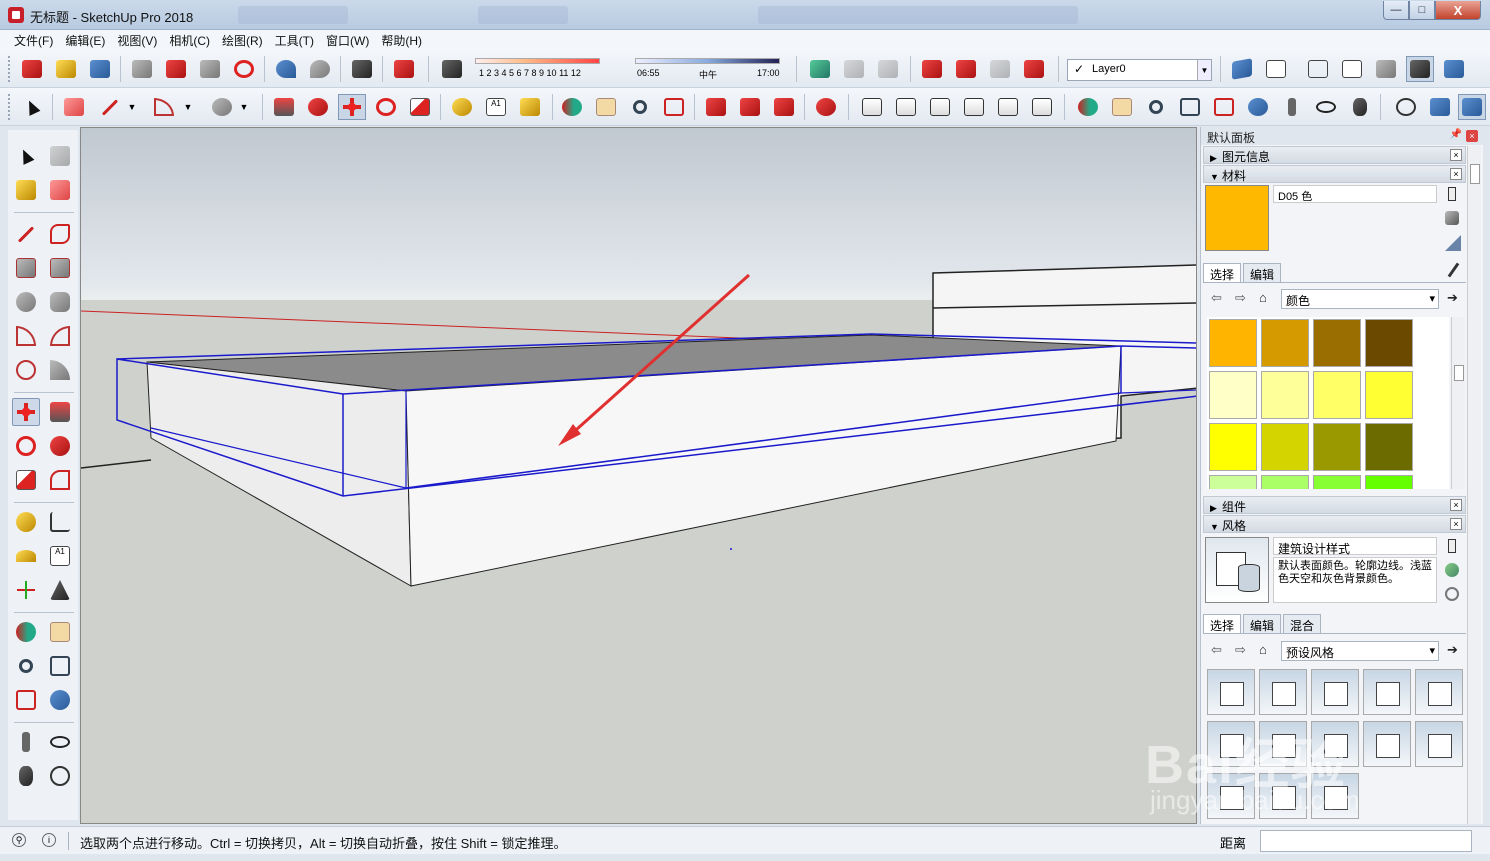 The height and width of the screenshot is (861, 1490). Describe the element at coordinates (60, 480) in the screenshot. I see `offset-icon` at that location.